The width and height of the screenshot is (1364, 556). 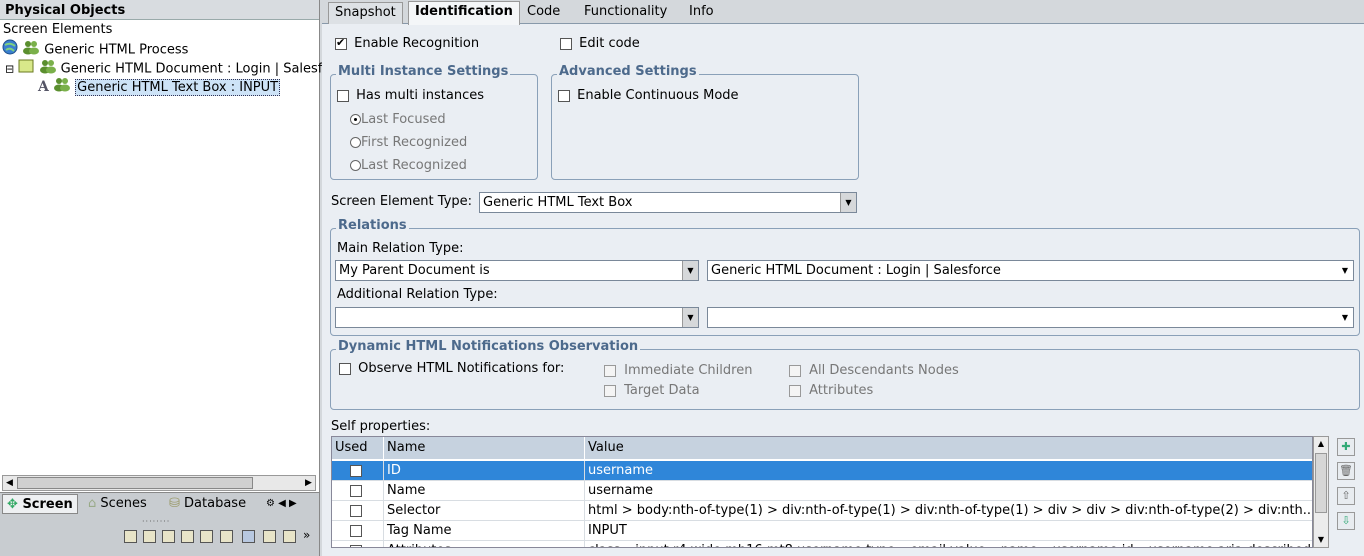 I want to click on move-down-icon: ⇩, so click(x=1346, y=521).